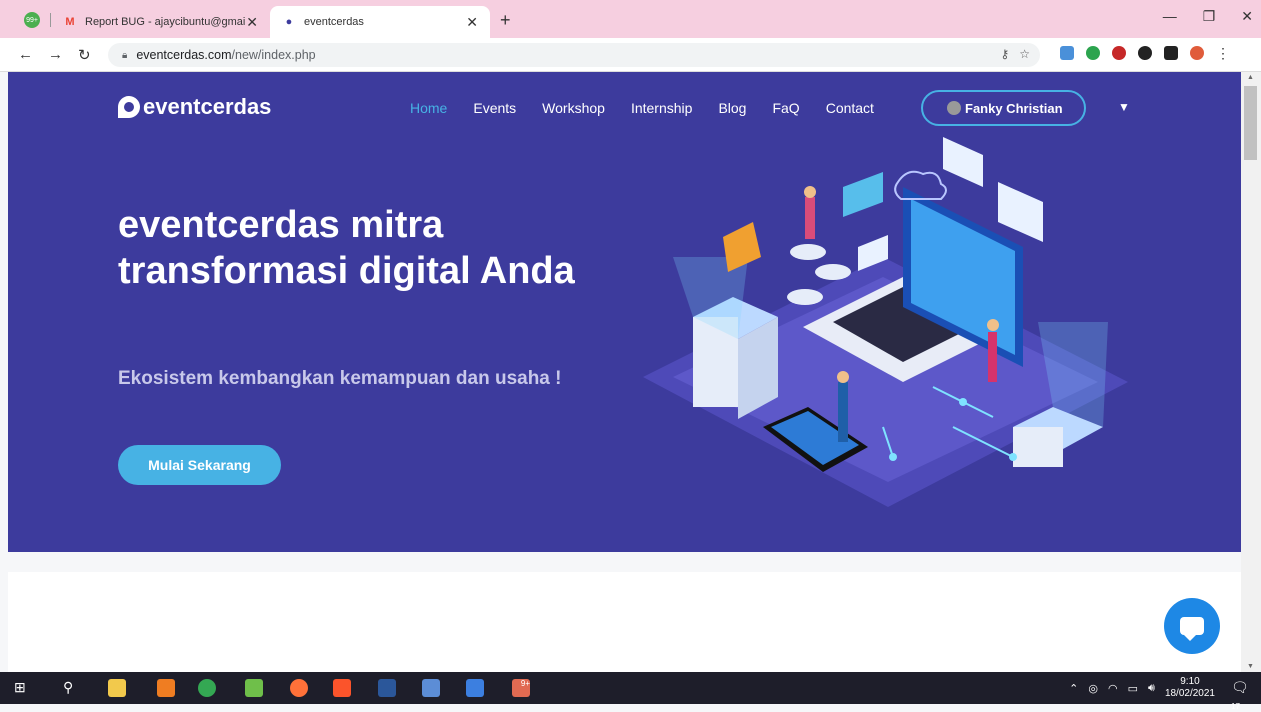 This screenshot has height=712, width=1261. What do you see at coordinates (70, 22) in the screenshot?
I see `gmail-icon: M` at bounding box center [70, 22].